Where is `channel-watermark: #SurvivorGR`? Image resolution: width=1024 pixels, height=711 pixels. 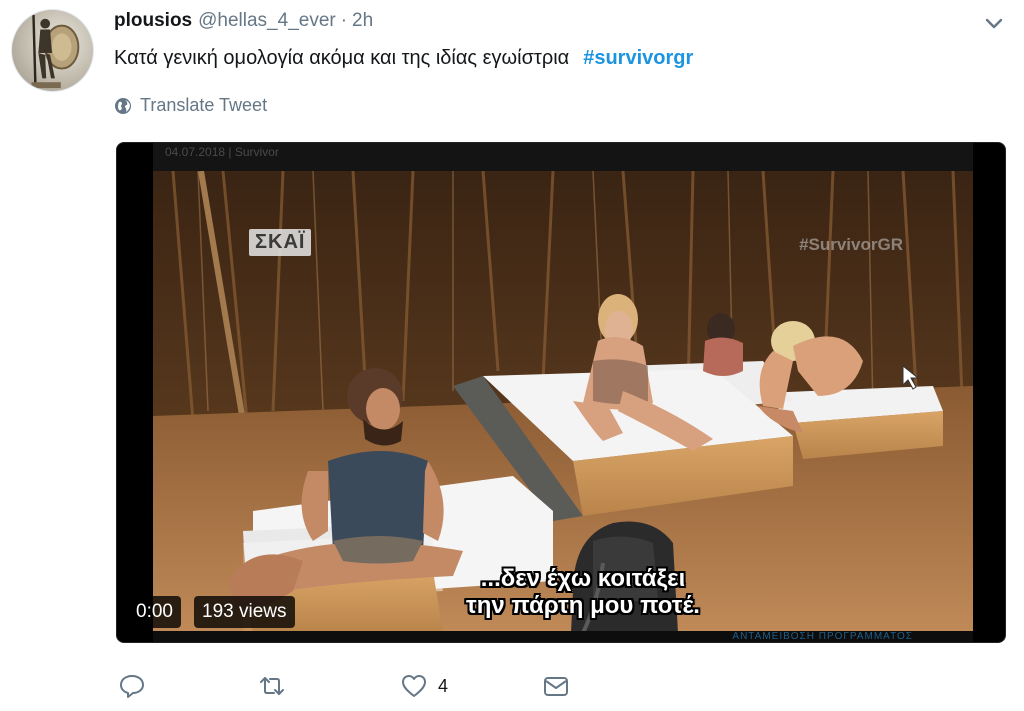 channel-watermark: #SurvivorGR is located at coordinates (851, 244).